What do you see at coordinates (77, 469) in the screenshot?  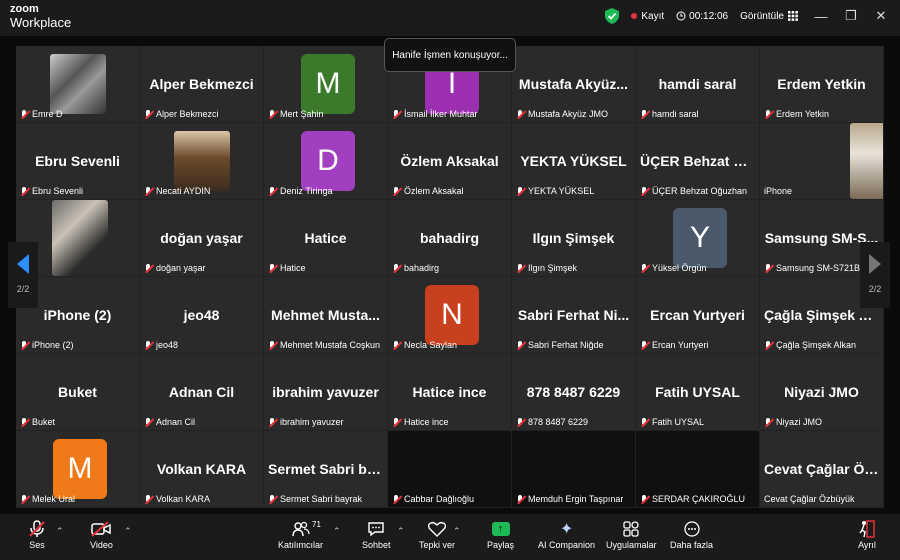 I see `participant-tile: M Melek Ural` at bounding box center [77, 469].